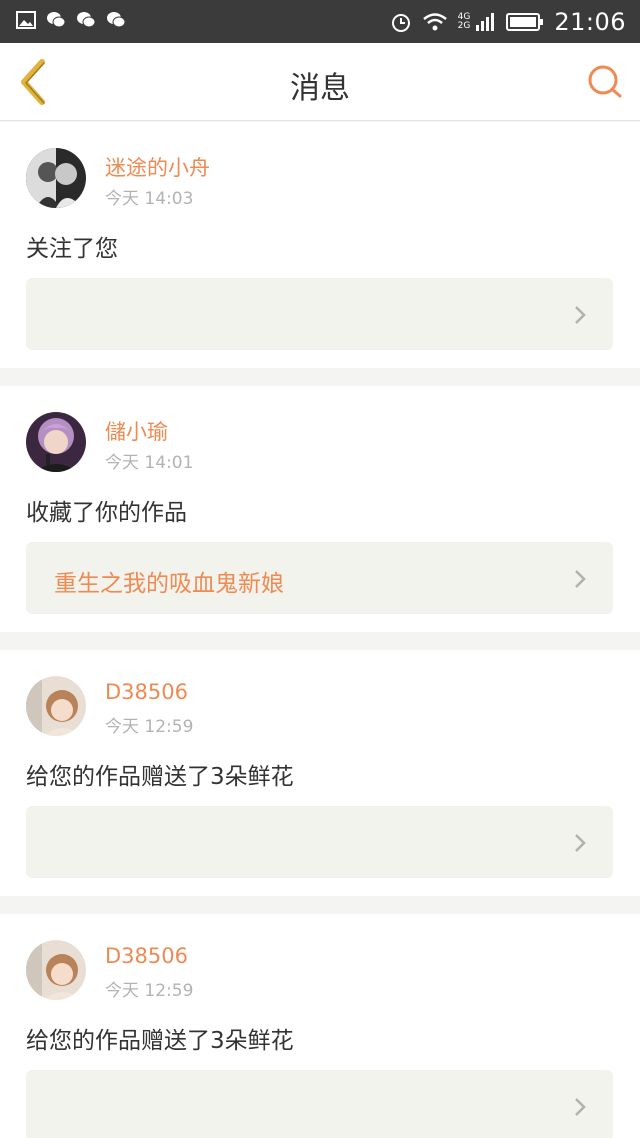 Image resolution: width=640 pixels, height=1138 pixels. I want to click on image-icon, so click(26, 20).